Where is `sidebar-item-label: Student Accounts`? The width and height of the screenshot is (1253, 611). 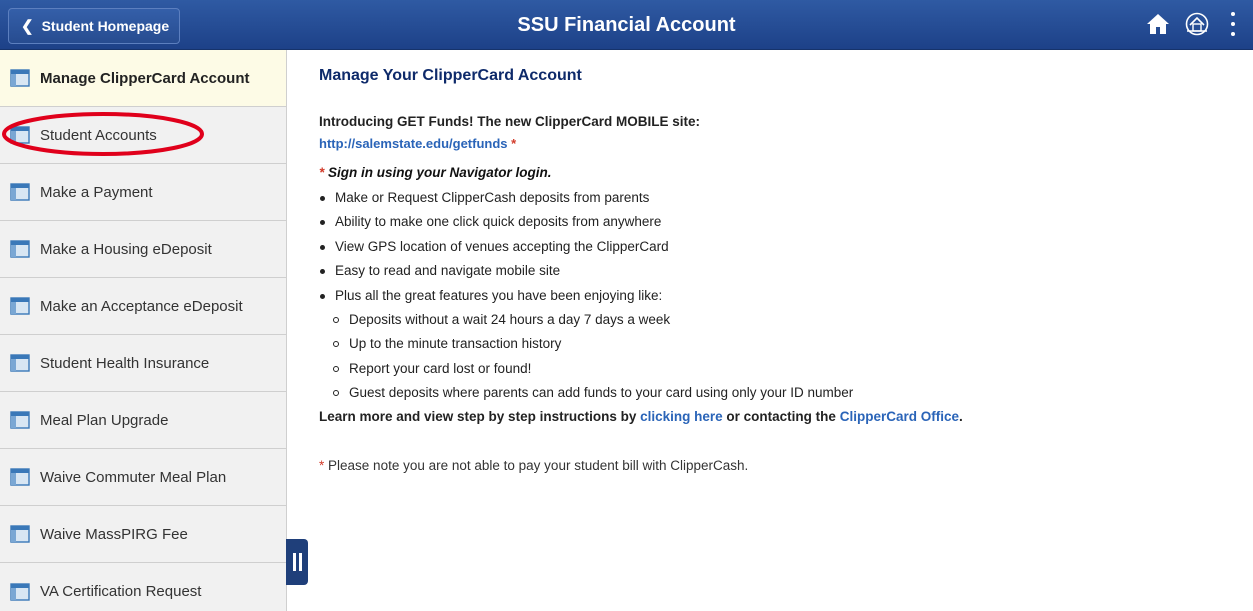 sidebar-item-label: Student Accounts is located at coordinates (98, 135).